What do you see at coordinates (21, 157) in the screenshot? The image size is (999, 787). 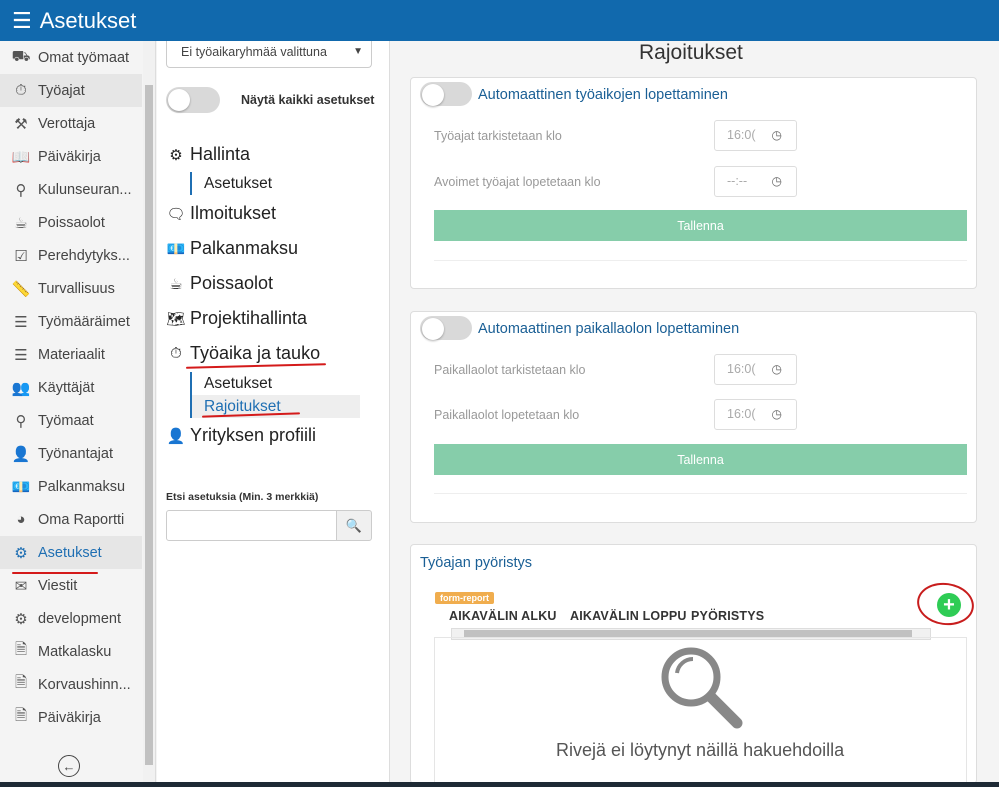 I see `book-icon: 📖` at bounding box center [21, 157].